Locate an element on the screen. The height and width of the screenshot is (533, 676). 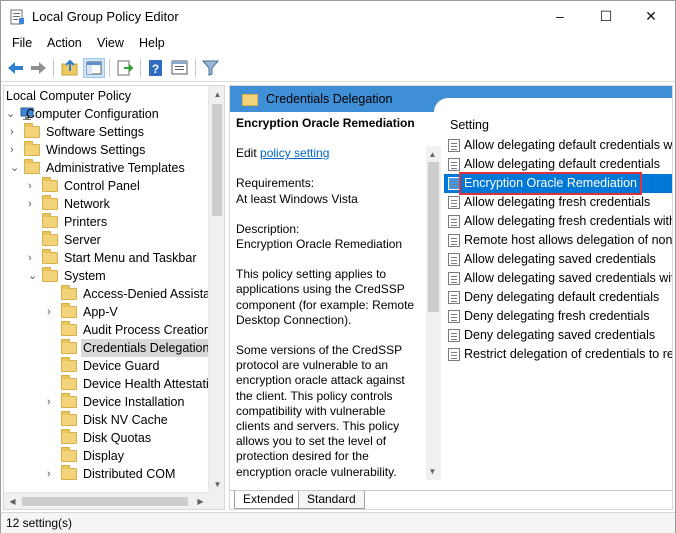
tree-item-label: Network is located at coordinates (87, 204).